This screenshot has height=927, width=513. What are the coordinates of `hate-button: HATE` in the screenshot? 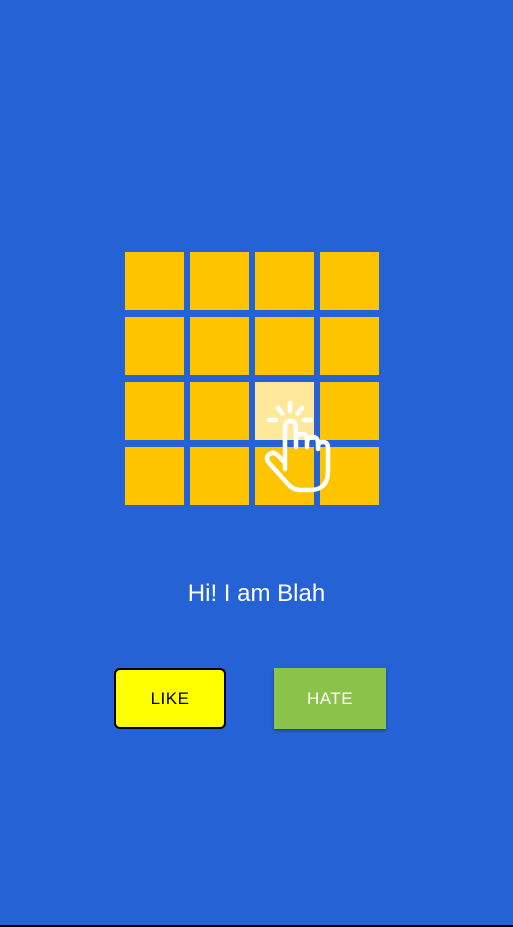 It's located at (330, 698).